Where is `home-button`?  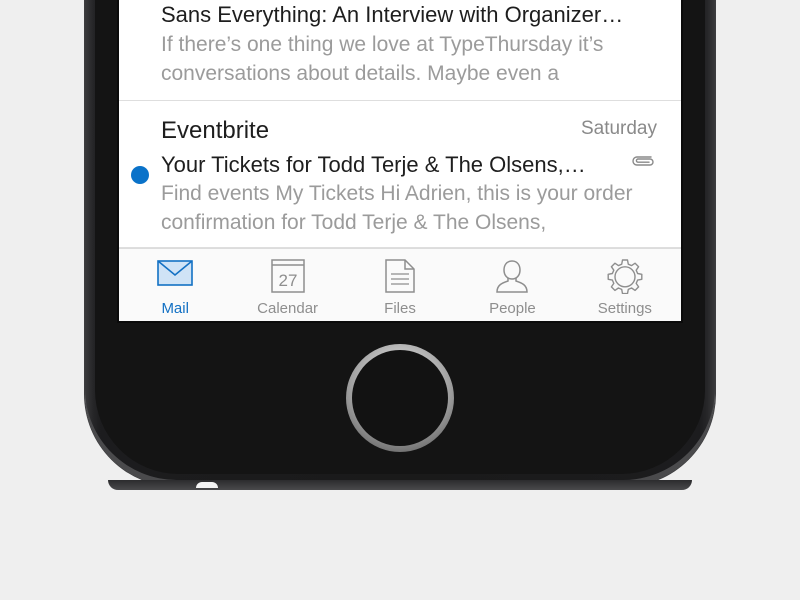
home-button is located at coordinates (400, 398).